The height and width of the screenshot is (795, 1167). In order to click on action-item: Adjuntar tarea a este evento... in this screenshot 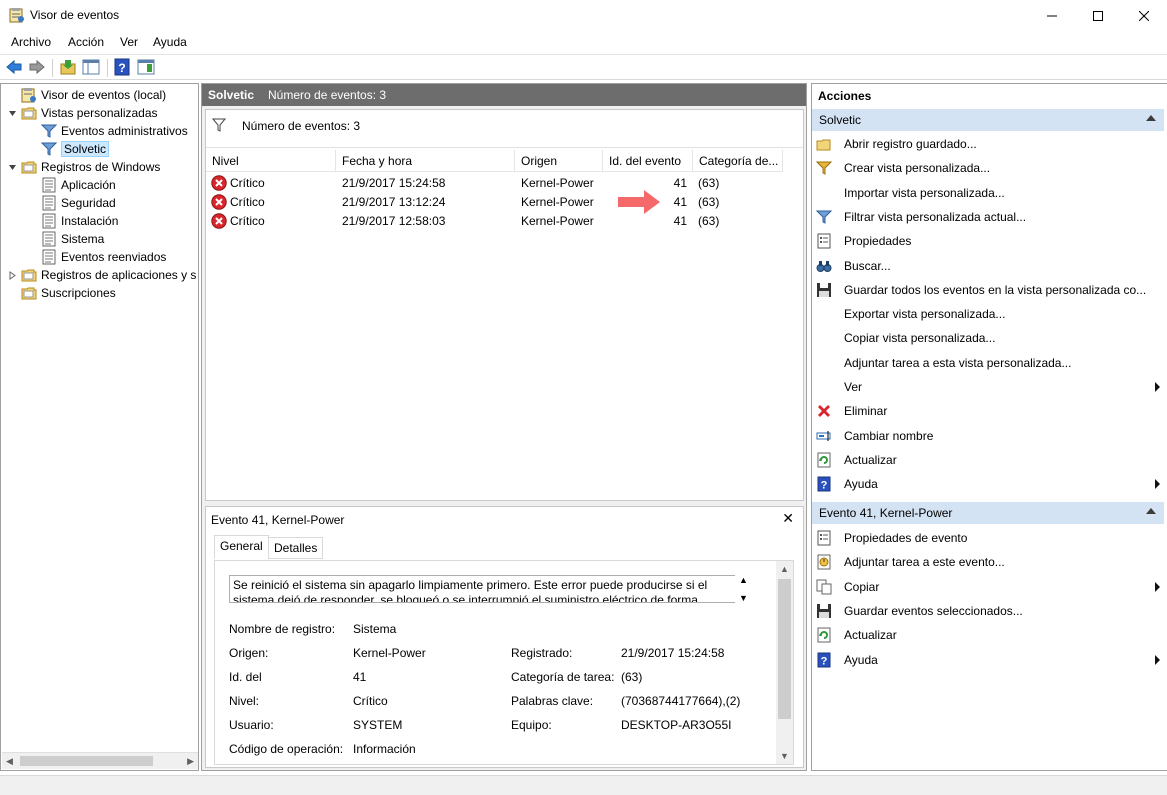, I will do `click(990, 562)`.